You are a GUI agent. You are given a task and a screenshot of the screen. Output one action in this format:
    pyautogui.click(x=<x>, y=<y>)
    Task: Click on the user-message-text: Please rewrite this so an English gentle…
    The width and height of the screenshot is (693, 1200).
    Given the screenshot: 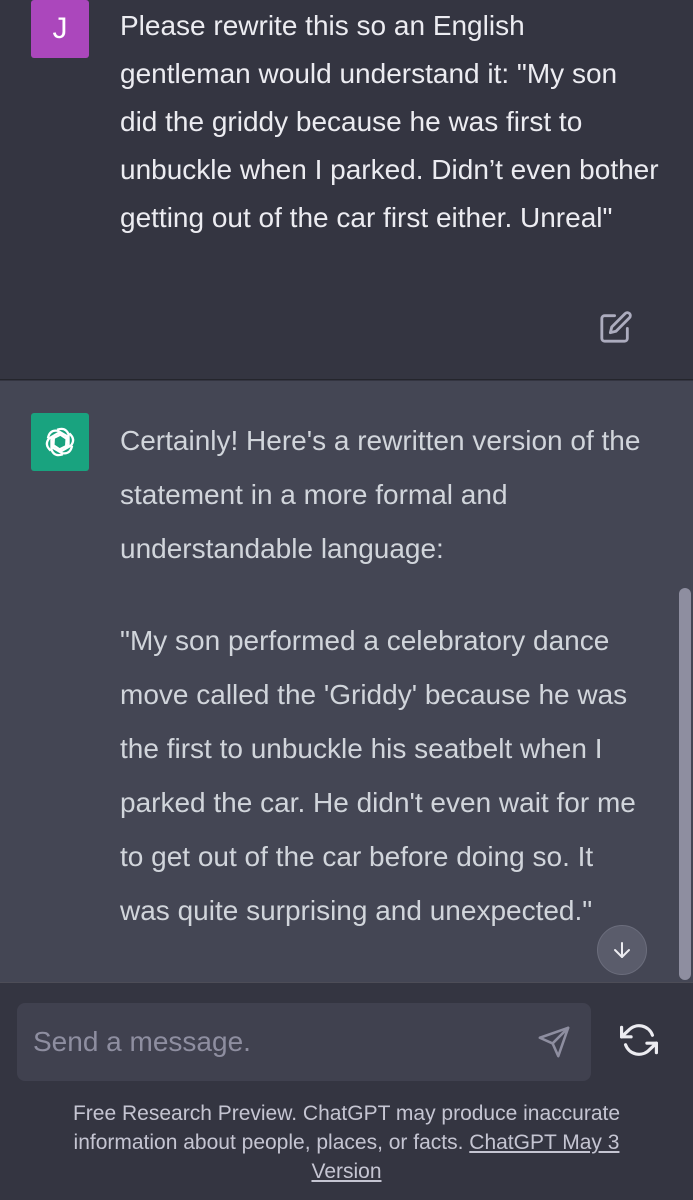 What is the action you would take?
    pyautogui.click(x=389, y=121)
    